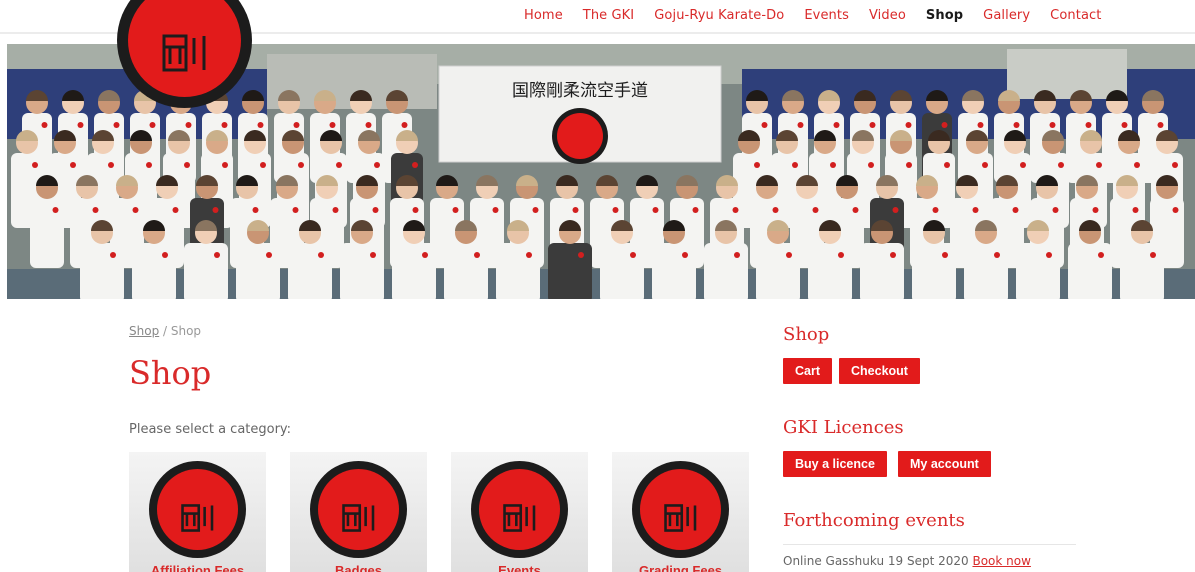  What do you see at coordinates (543, 15) in the screenshot?
I see `nav-item-home: Home` at bounding box center [543, 15].